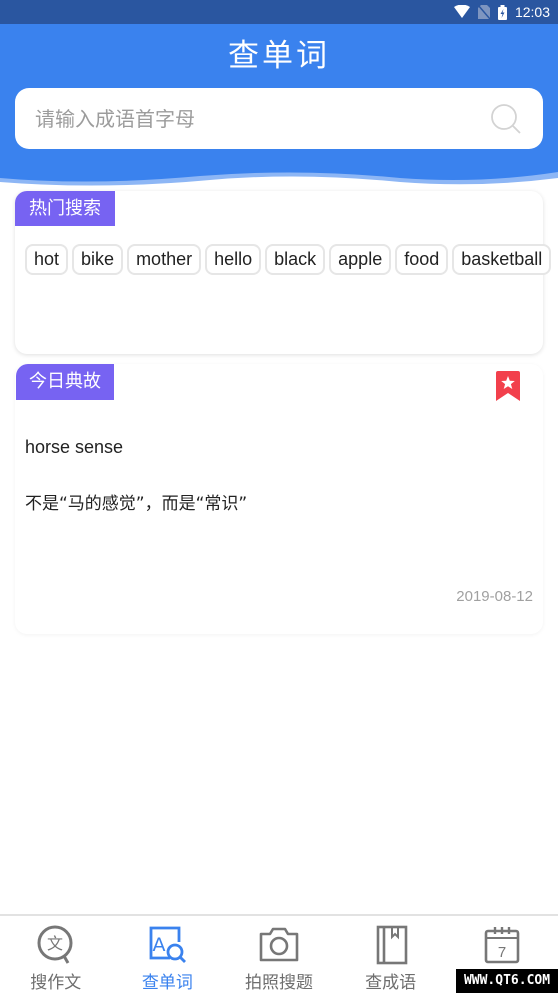  I want to click on no-sim-icon, so click(483, 12).